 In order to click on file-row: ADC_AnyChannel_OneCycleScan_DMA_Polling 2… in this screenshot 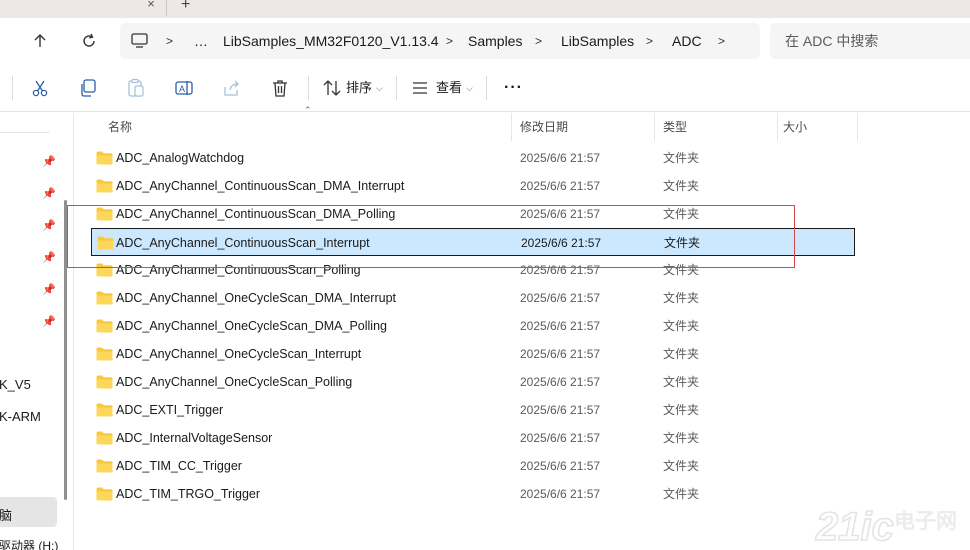, I will do `click(473, 326)`.